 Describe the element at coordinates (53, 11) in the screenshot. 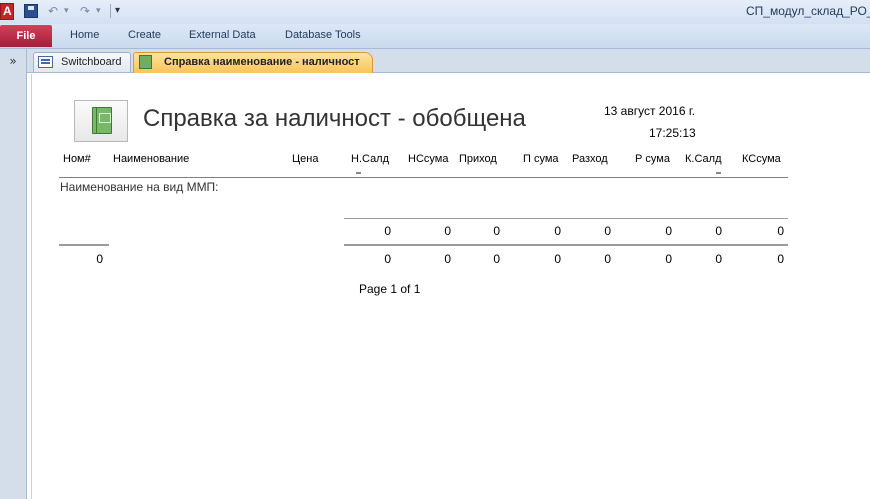

I see `undo-icon: ↶` at that location.